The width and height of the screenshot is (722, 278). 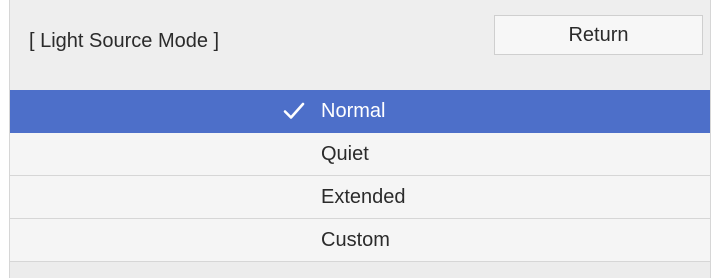 What do you see at coordinates (598, 35) in the screenshot?
I see `return-button: Return` at bounding box center [598, 35].